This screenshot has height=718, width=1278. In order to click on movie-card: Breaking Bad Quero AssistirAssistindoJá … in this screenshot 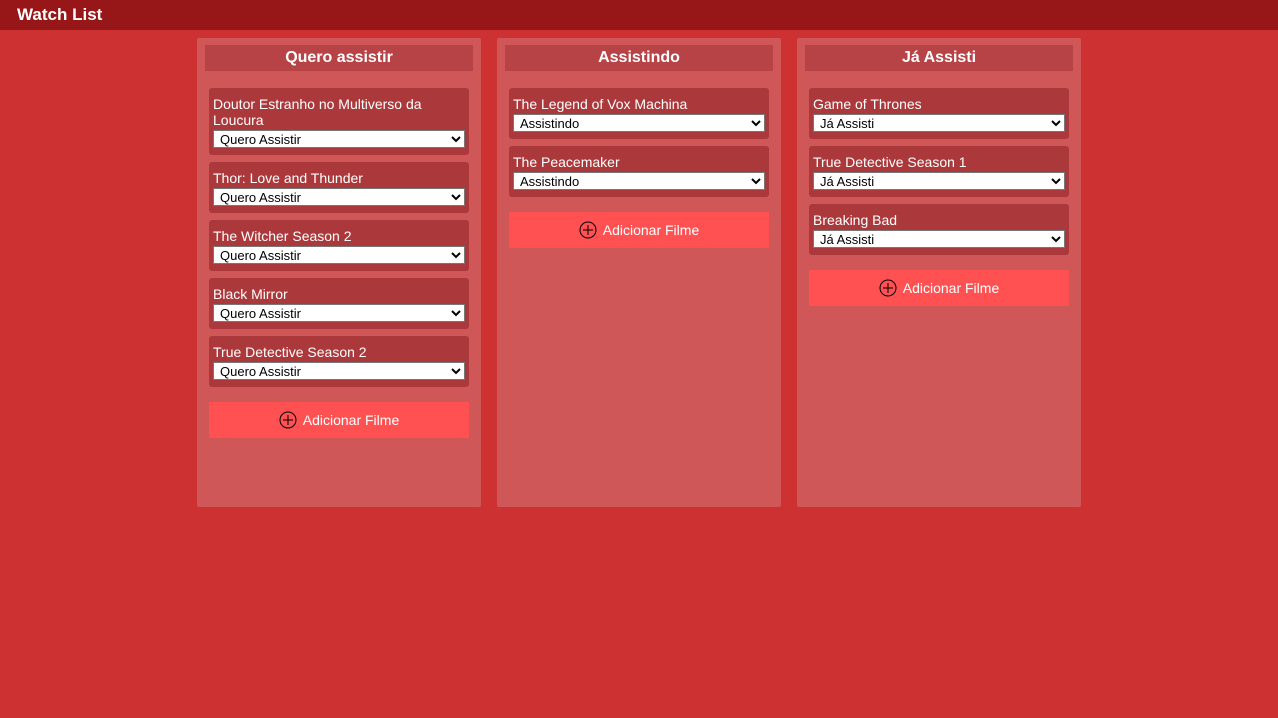, I will do `click(939, 229)`.